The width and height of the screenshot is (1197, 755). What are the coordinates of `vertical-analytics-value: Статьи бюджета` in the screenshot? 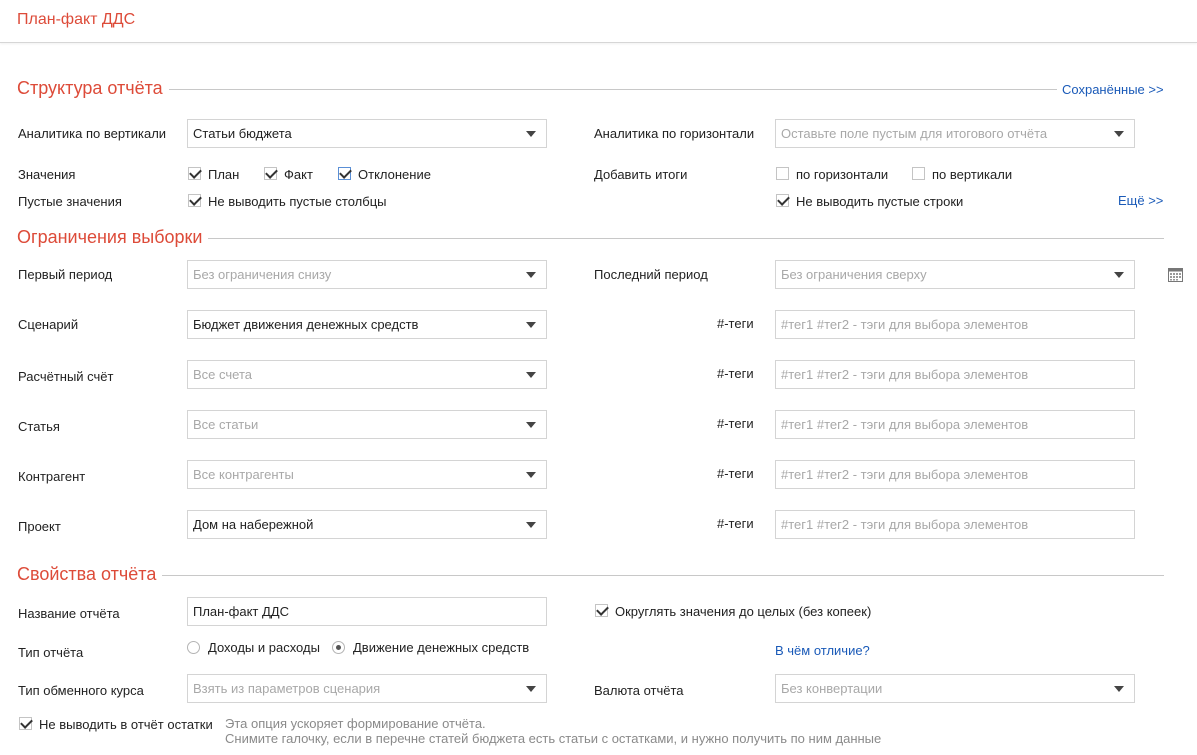 It's located at (242, 133).